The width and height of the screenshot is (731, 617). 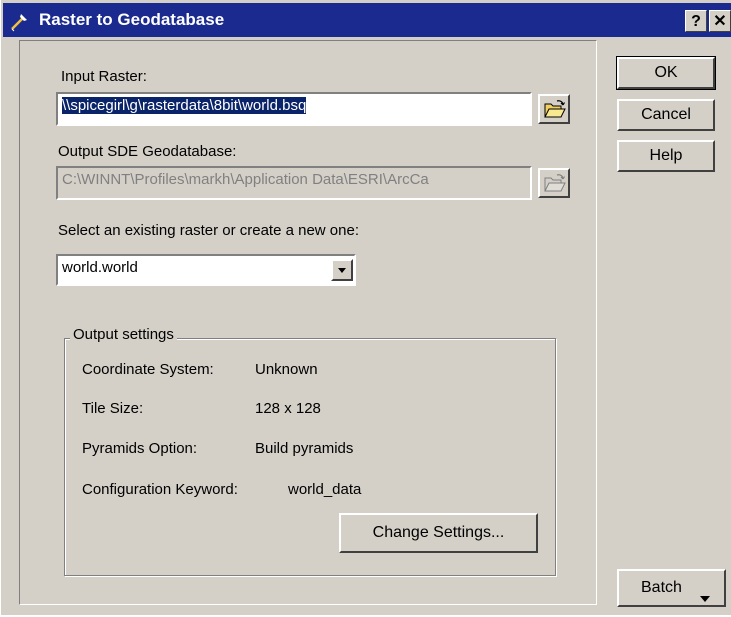 I want to click on window-frame-left, so click(x=1, y=307).